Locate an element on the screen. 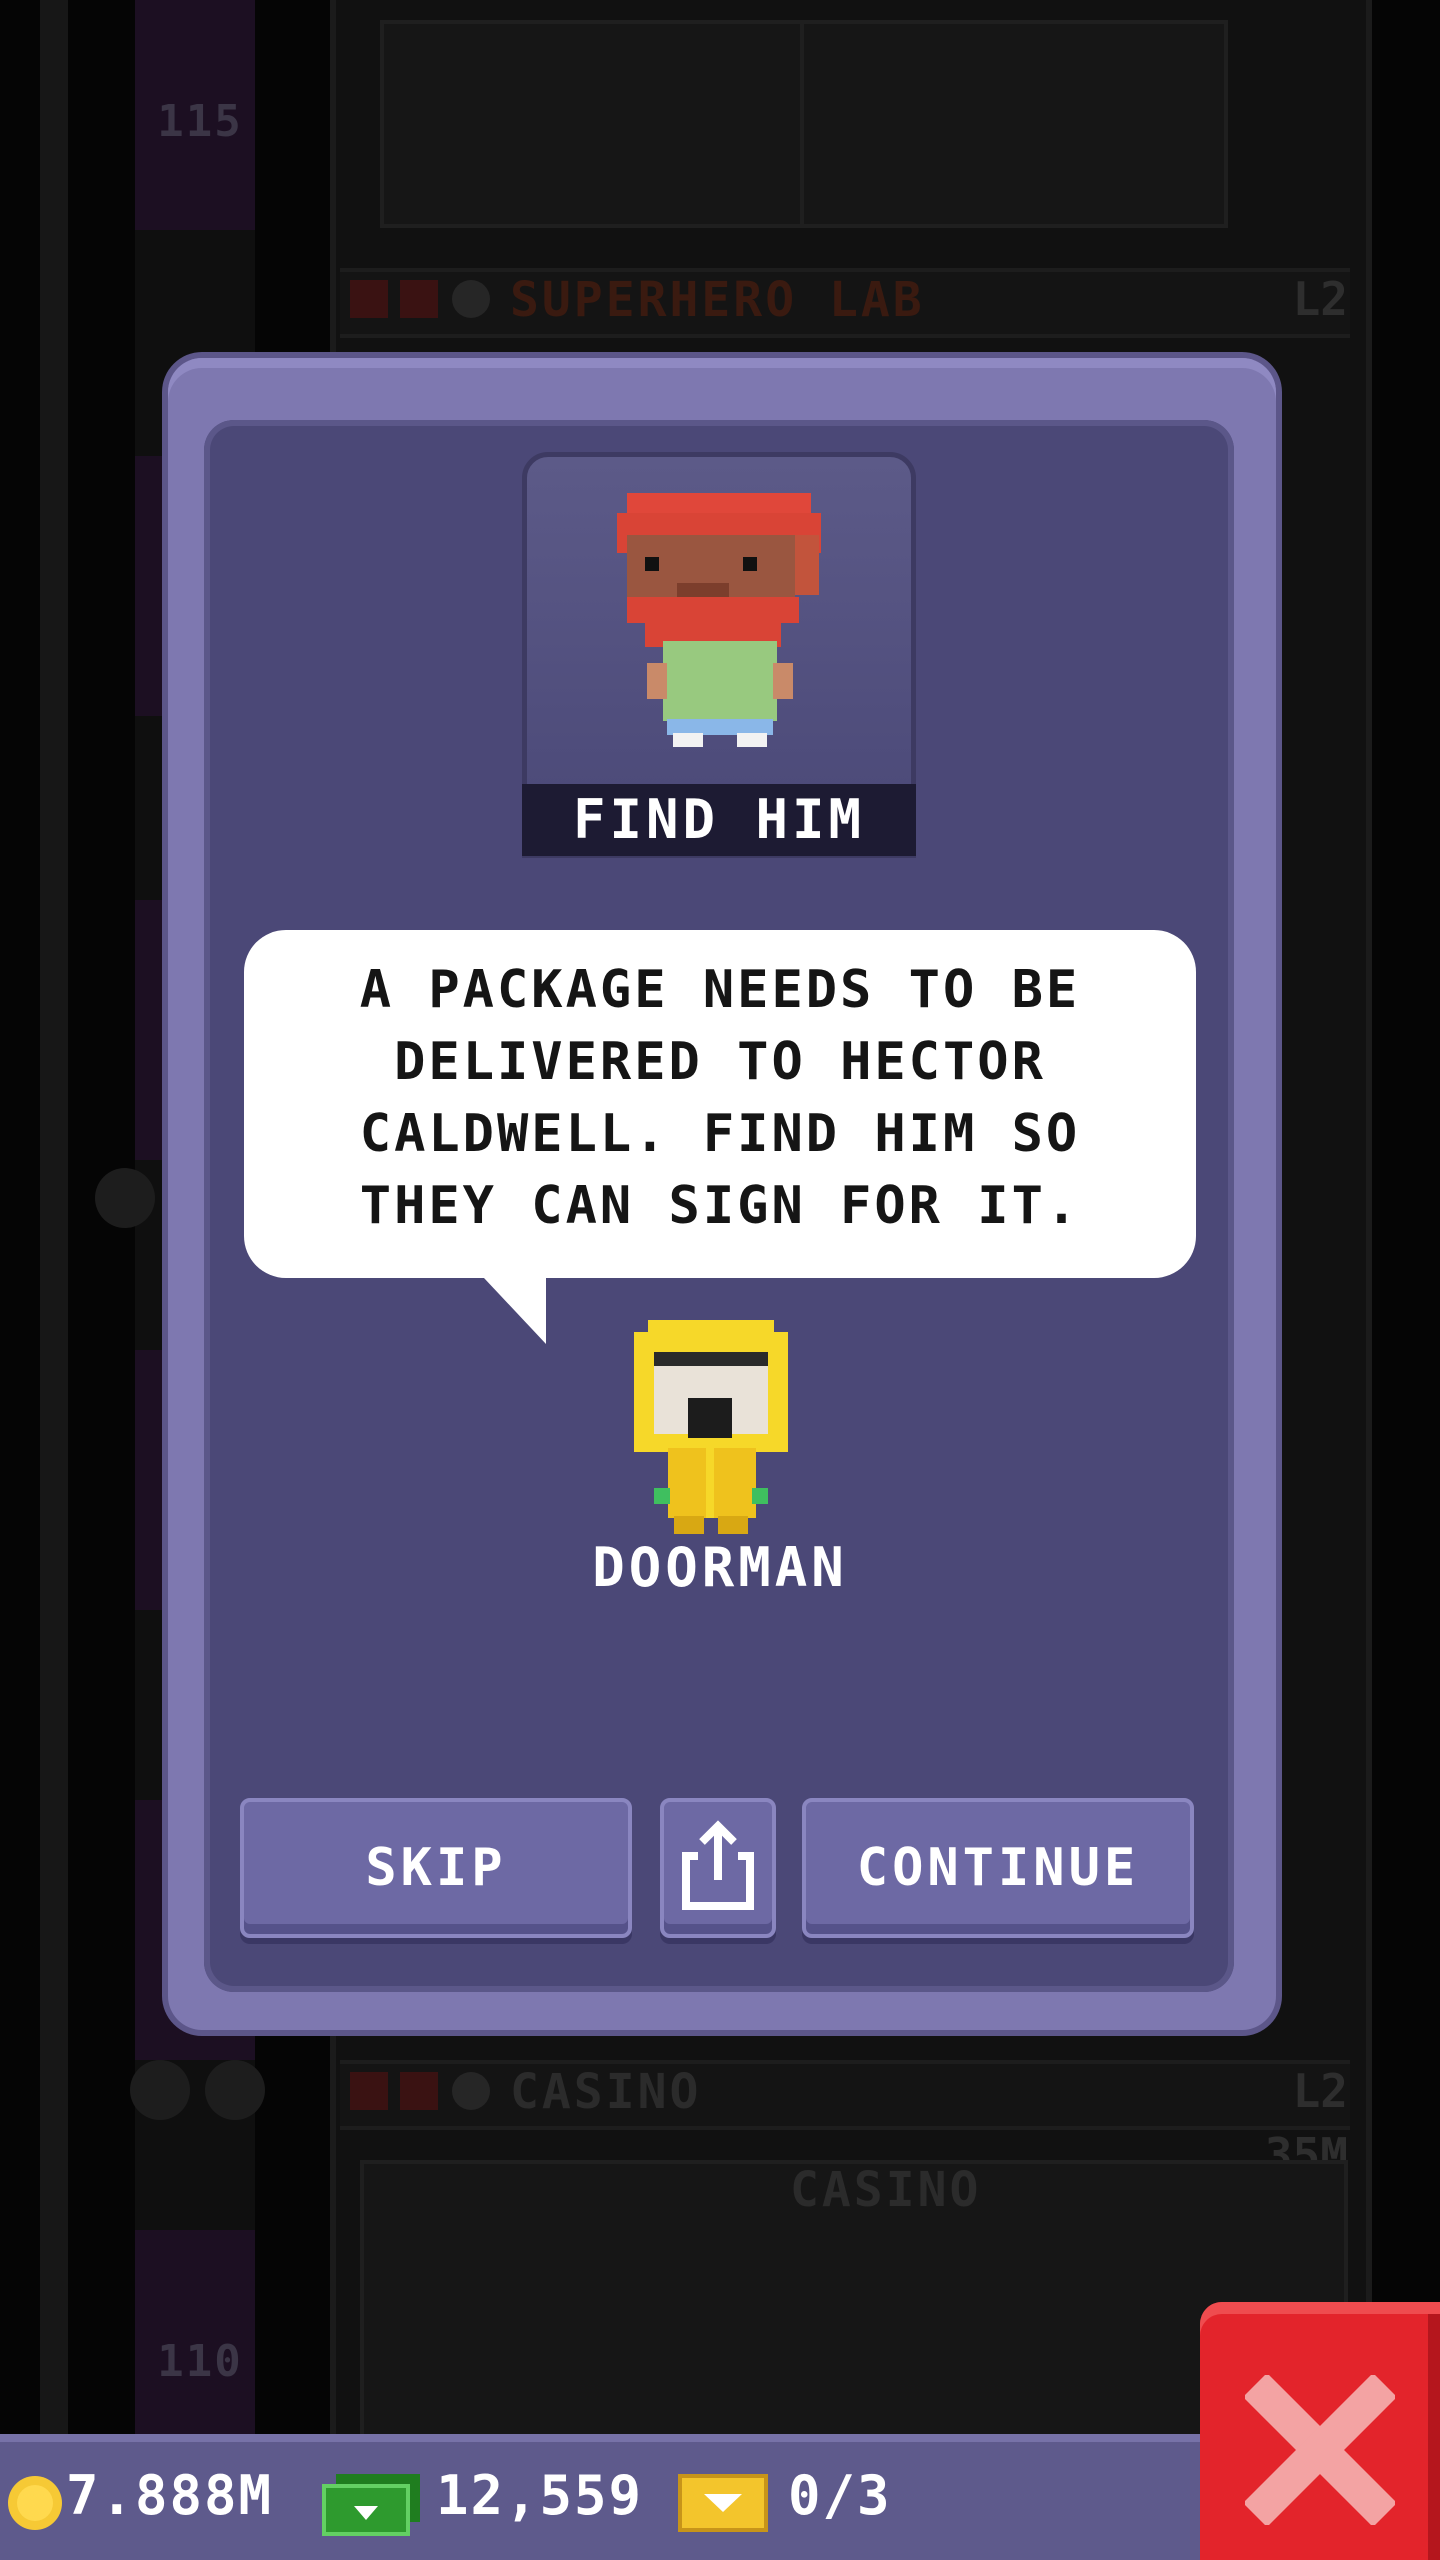 Image resolution: width=1440 pixels, height=2560 pixels. quest-title: FIND HIM is located at coordinates (719, 820).